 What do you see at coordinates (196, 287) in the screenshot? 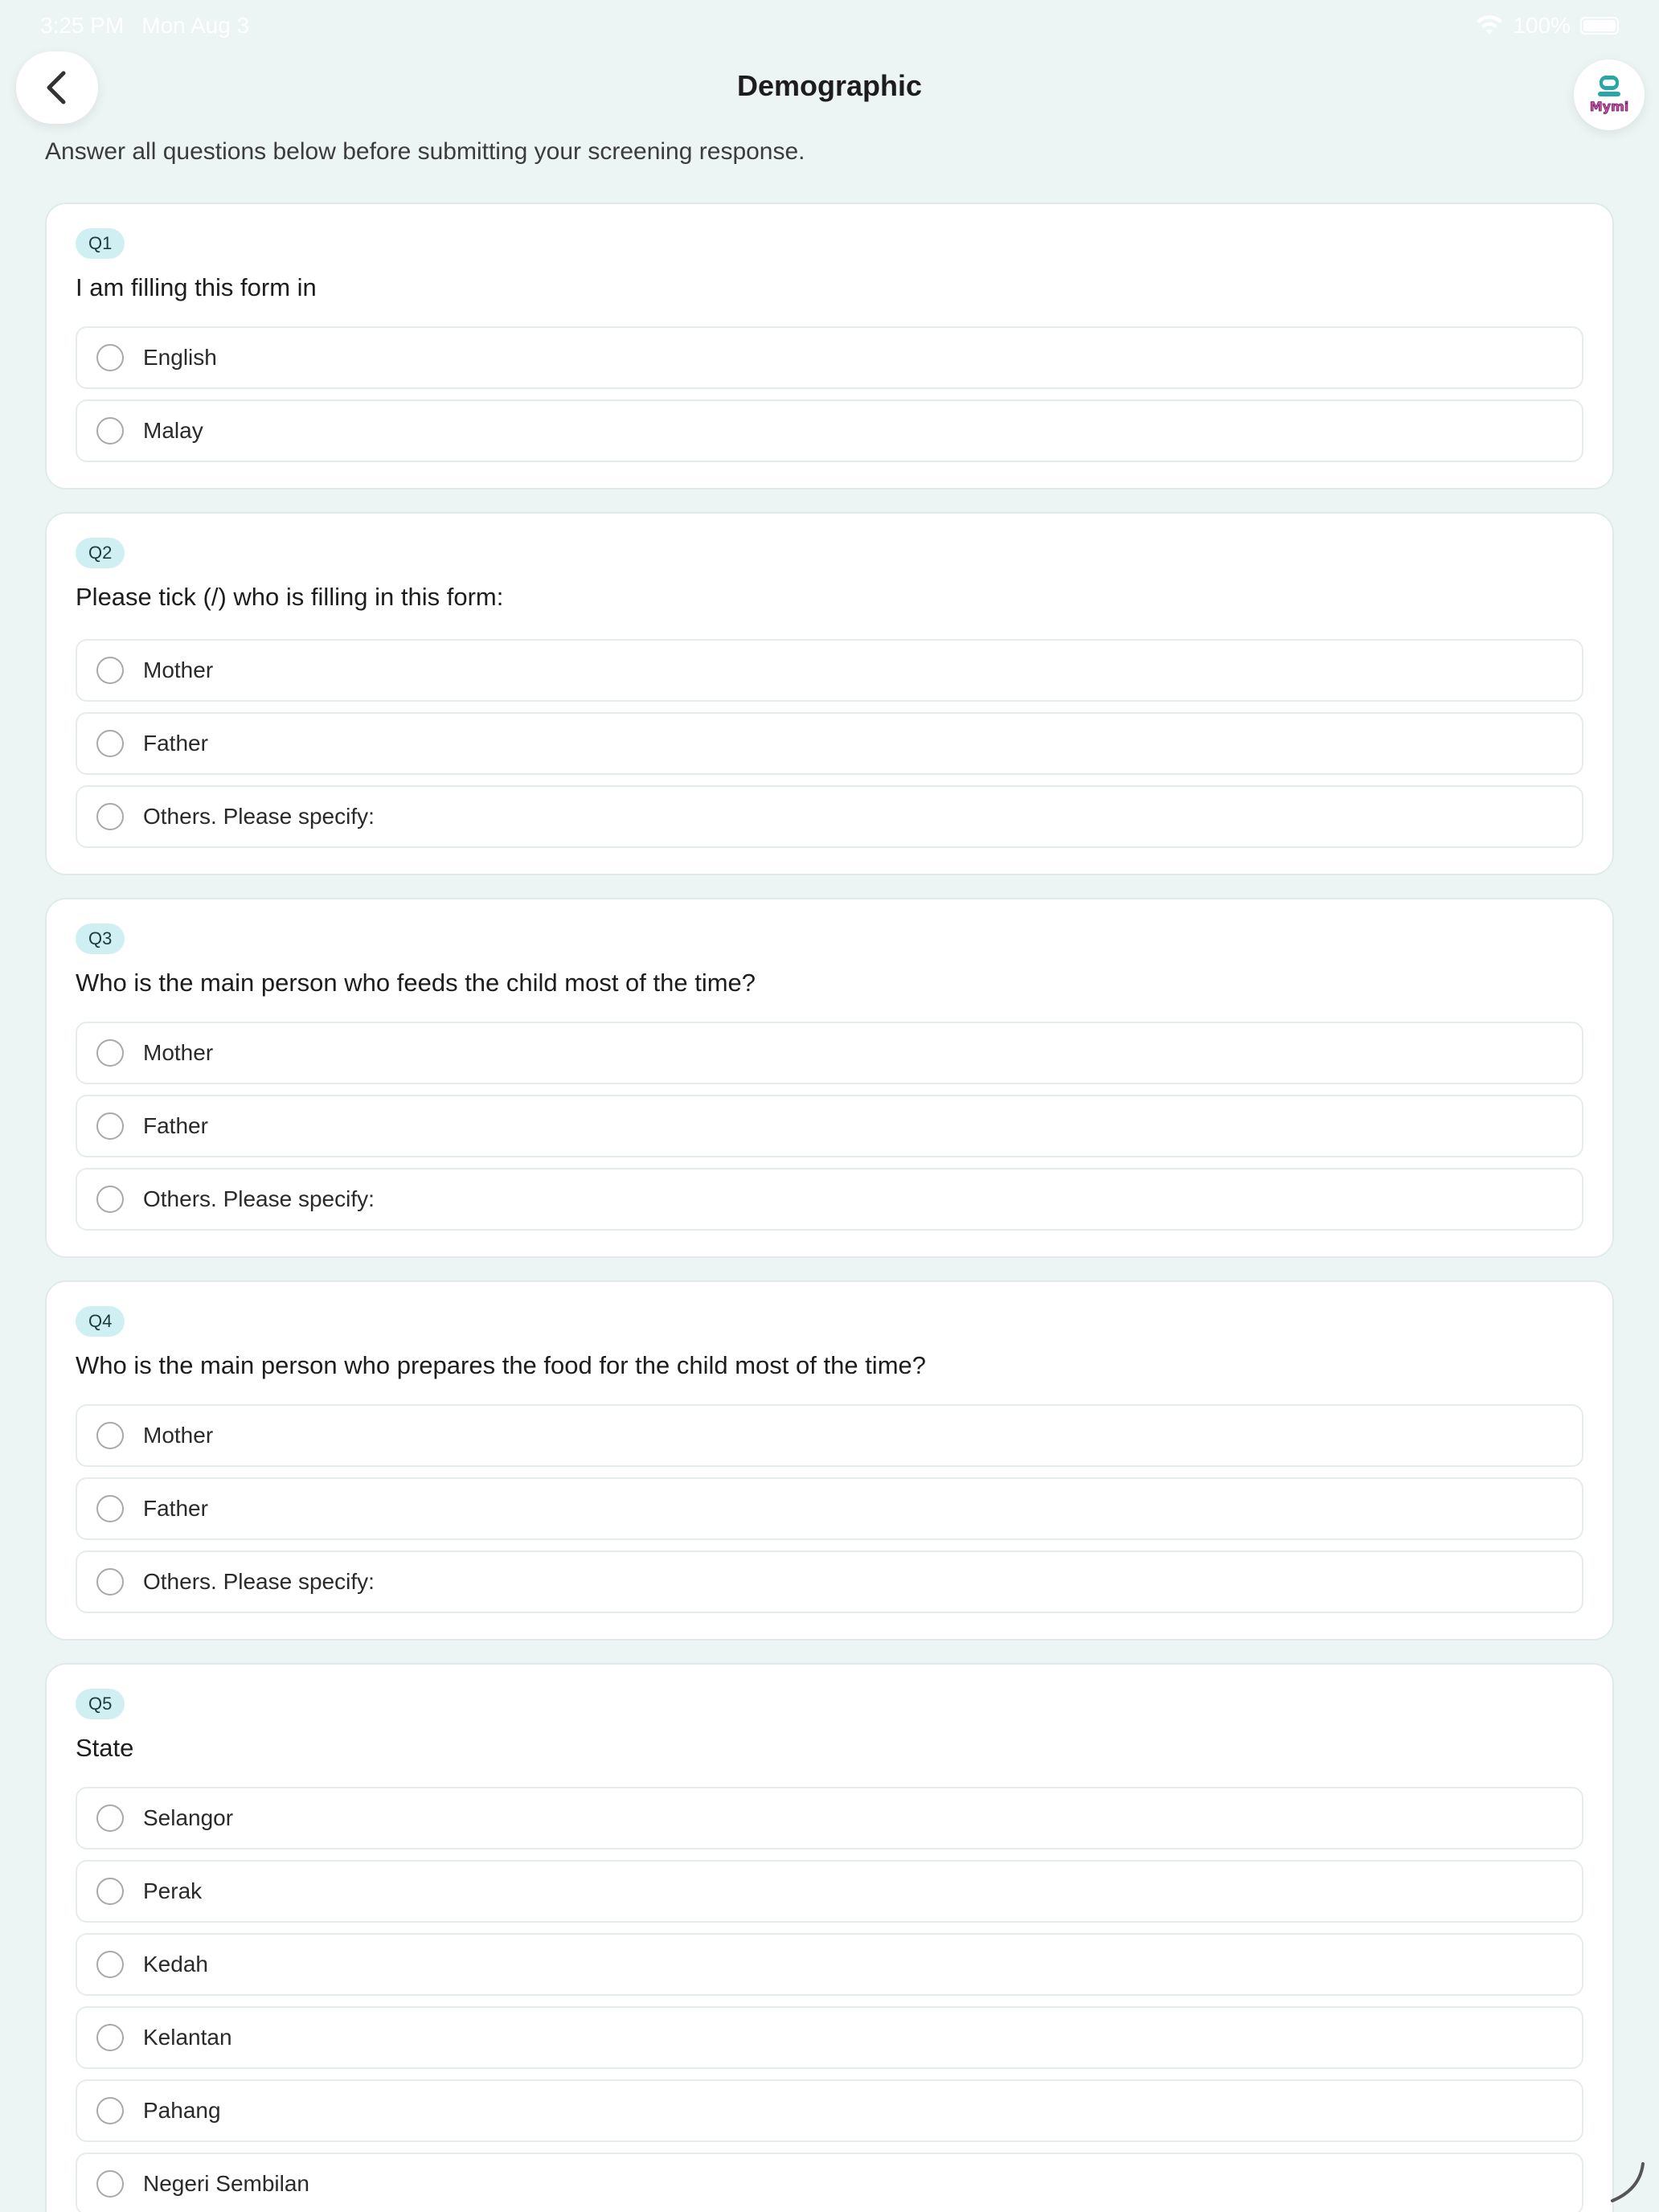
I see `question-text: I am filling this form in` at bounding box center [196, 287].